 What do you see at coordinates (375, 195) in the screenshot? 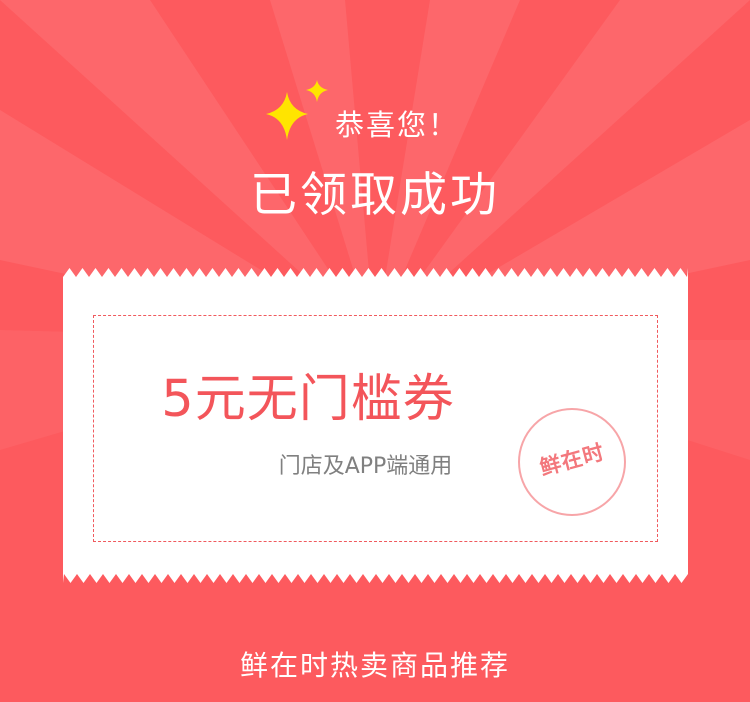
I see `page-title: 已领取成功` at bounding box center [375, 195].